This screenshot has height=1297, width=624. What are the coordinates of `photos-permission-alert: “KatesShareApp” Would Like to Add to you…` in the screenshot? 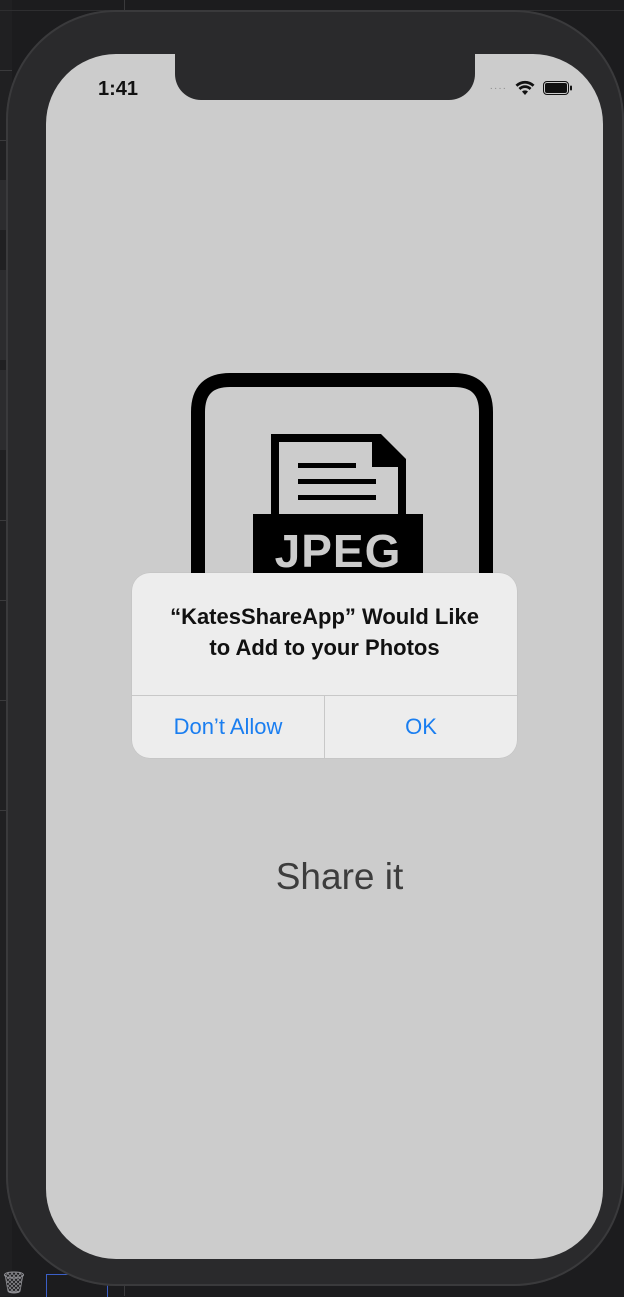 It's located at (324, 665).